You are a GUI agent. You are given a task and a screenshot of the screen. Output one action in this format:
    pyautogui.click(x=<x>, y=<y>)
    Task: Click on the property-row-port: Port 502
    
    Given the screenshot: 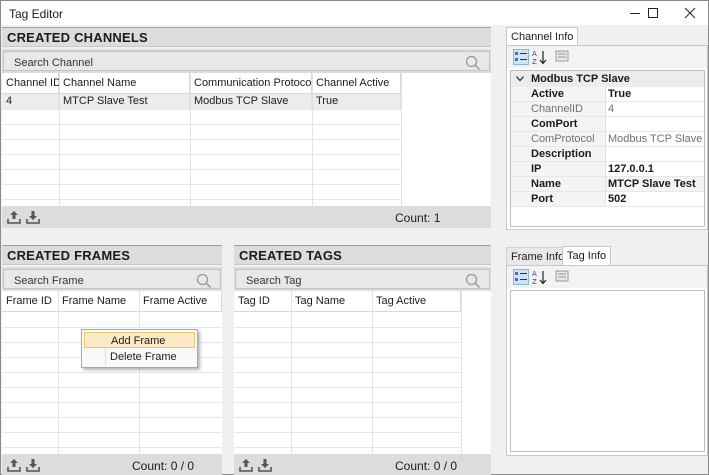 What is the action you would take?
    pyautogui.click(x=607, y=199)
    